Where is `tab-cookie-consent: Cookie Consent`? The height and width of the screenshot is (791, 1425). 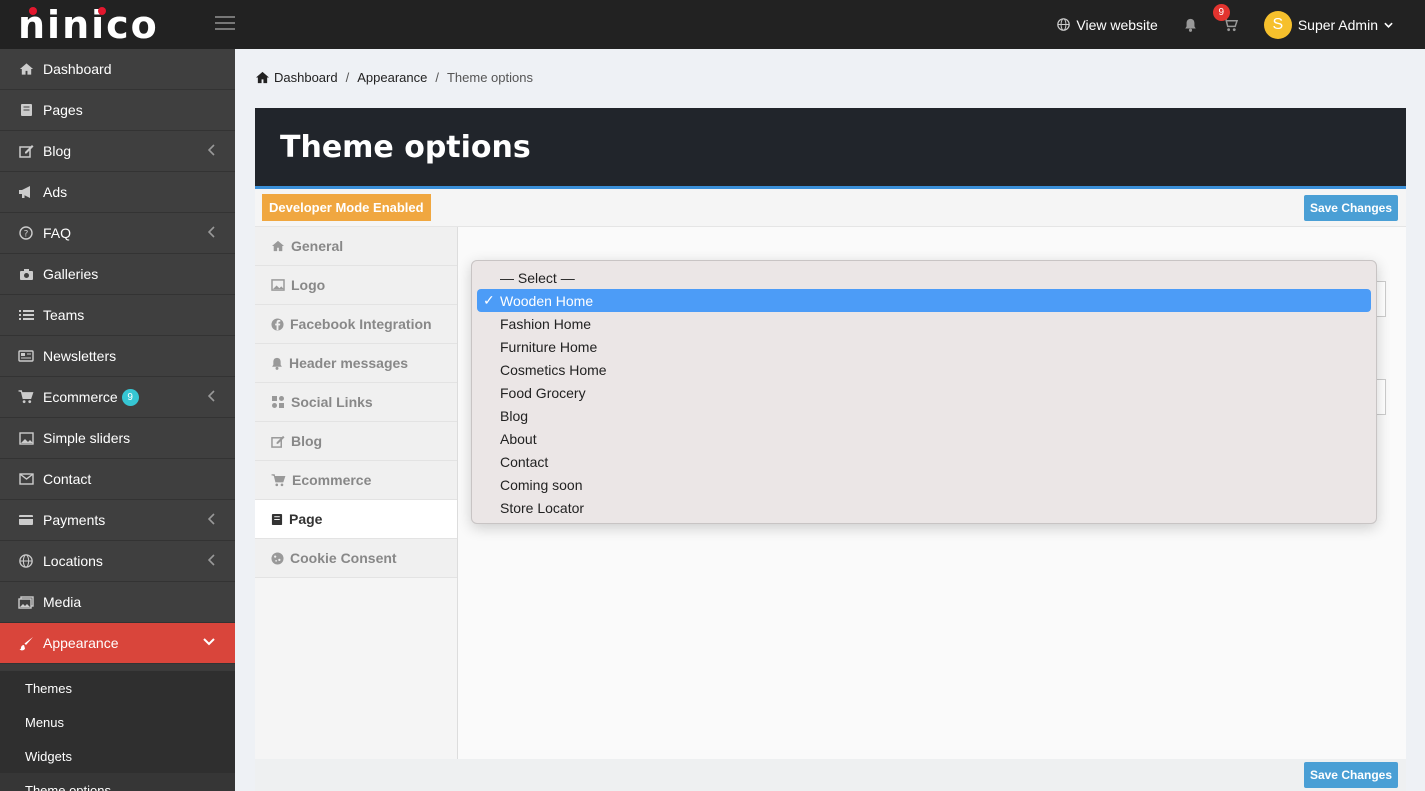 tab-cookie-consent: Cookie Consent is located at coordinates (356, 558).